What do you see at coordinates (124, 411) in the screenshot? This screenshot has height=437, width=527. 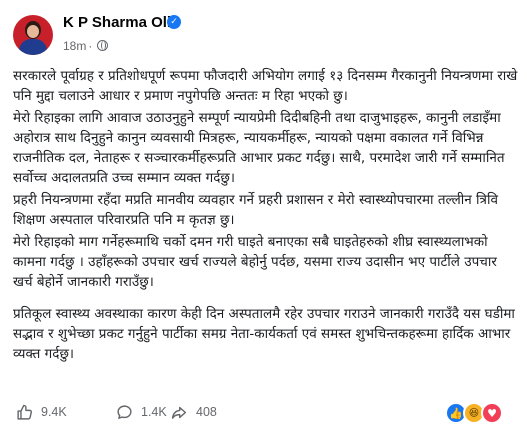 I see `comment-icon` at bounding box center [124, 411].